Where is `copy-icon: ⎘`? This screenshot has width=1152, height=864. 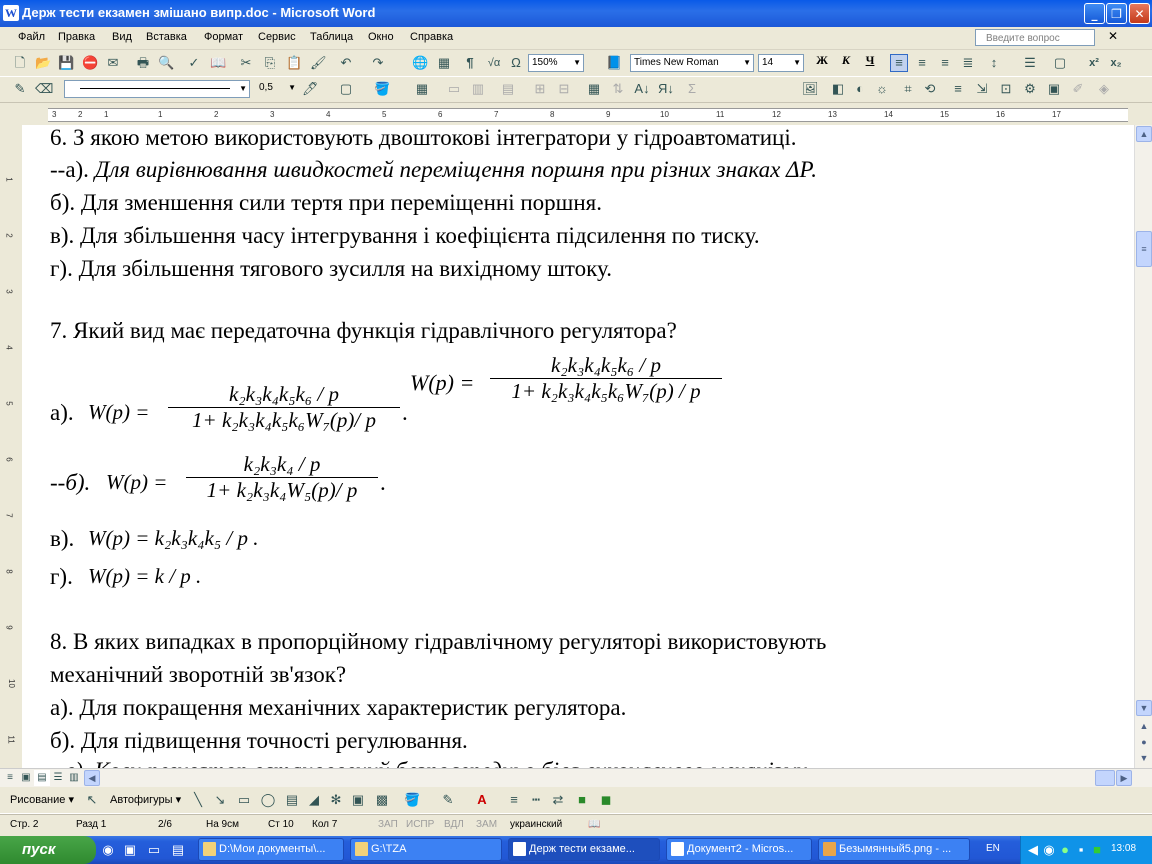 copy-icon: ⎘ is located at coordinates (270, 63).